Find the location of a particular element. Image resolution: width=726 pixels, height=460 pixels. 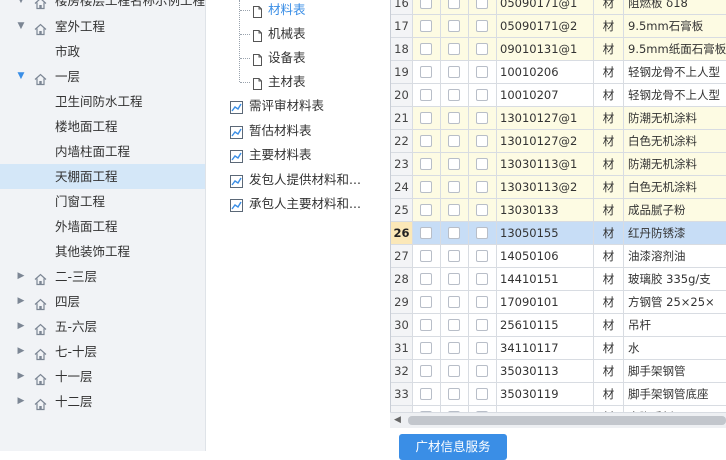

material-name-cell: 轻钢龙骨不上人型 is located at coordinates (675, 95).